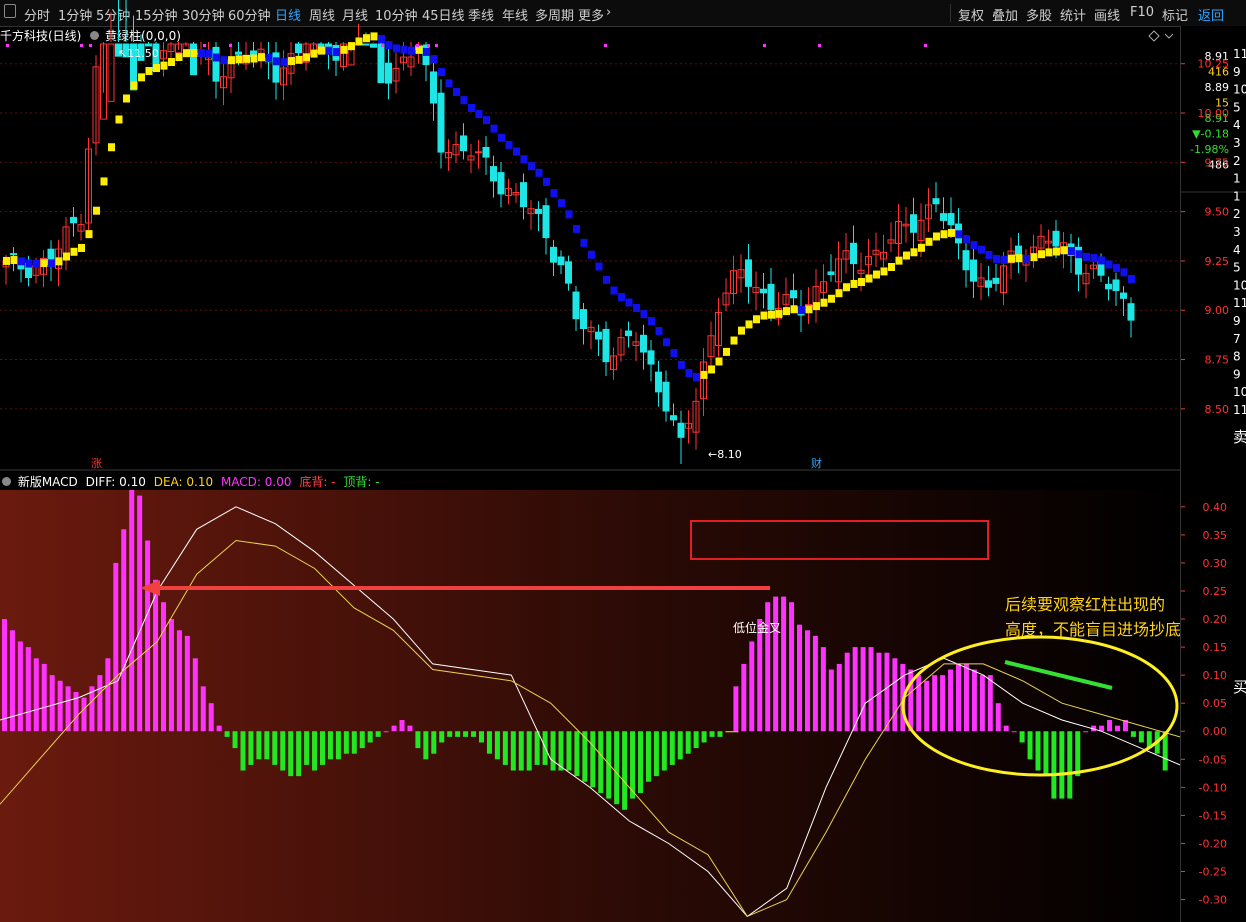 The width and height of the screenshot is (1246, 922). I want to click on bottom-divergence: 底背: -, so click(317, 482).